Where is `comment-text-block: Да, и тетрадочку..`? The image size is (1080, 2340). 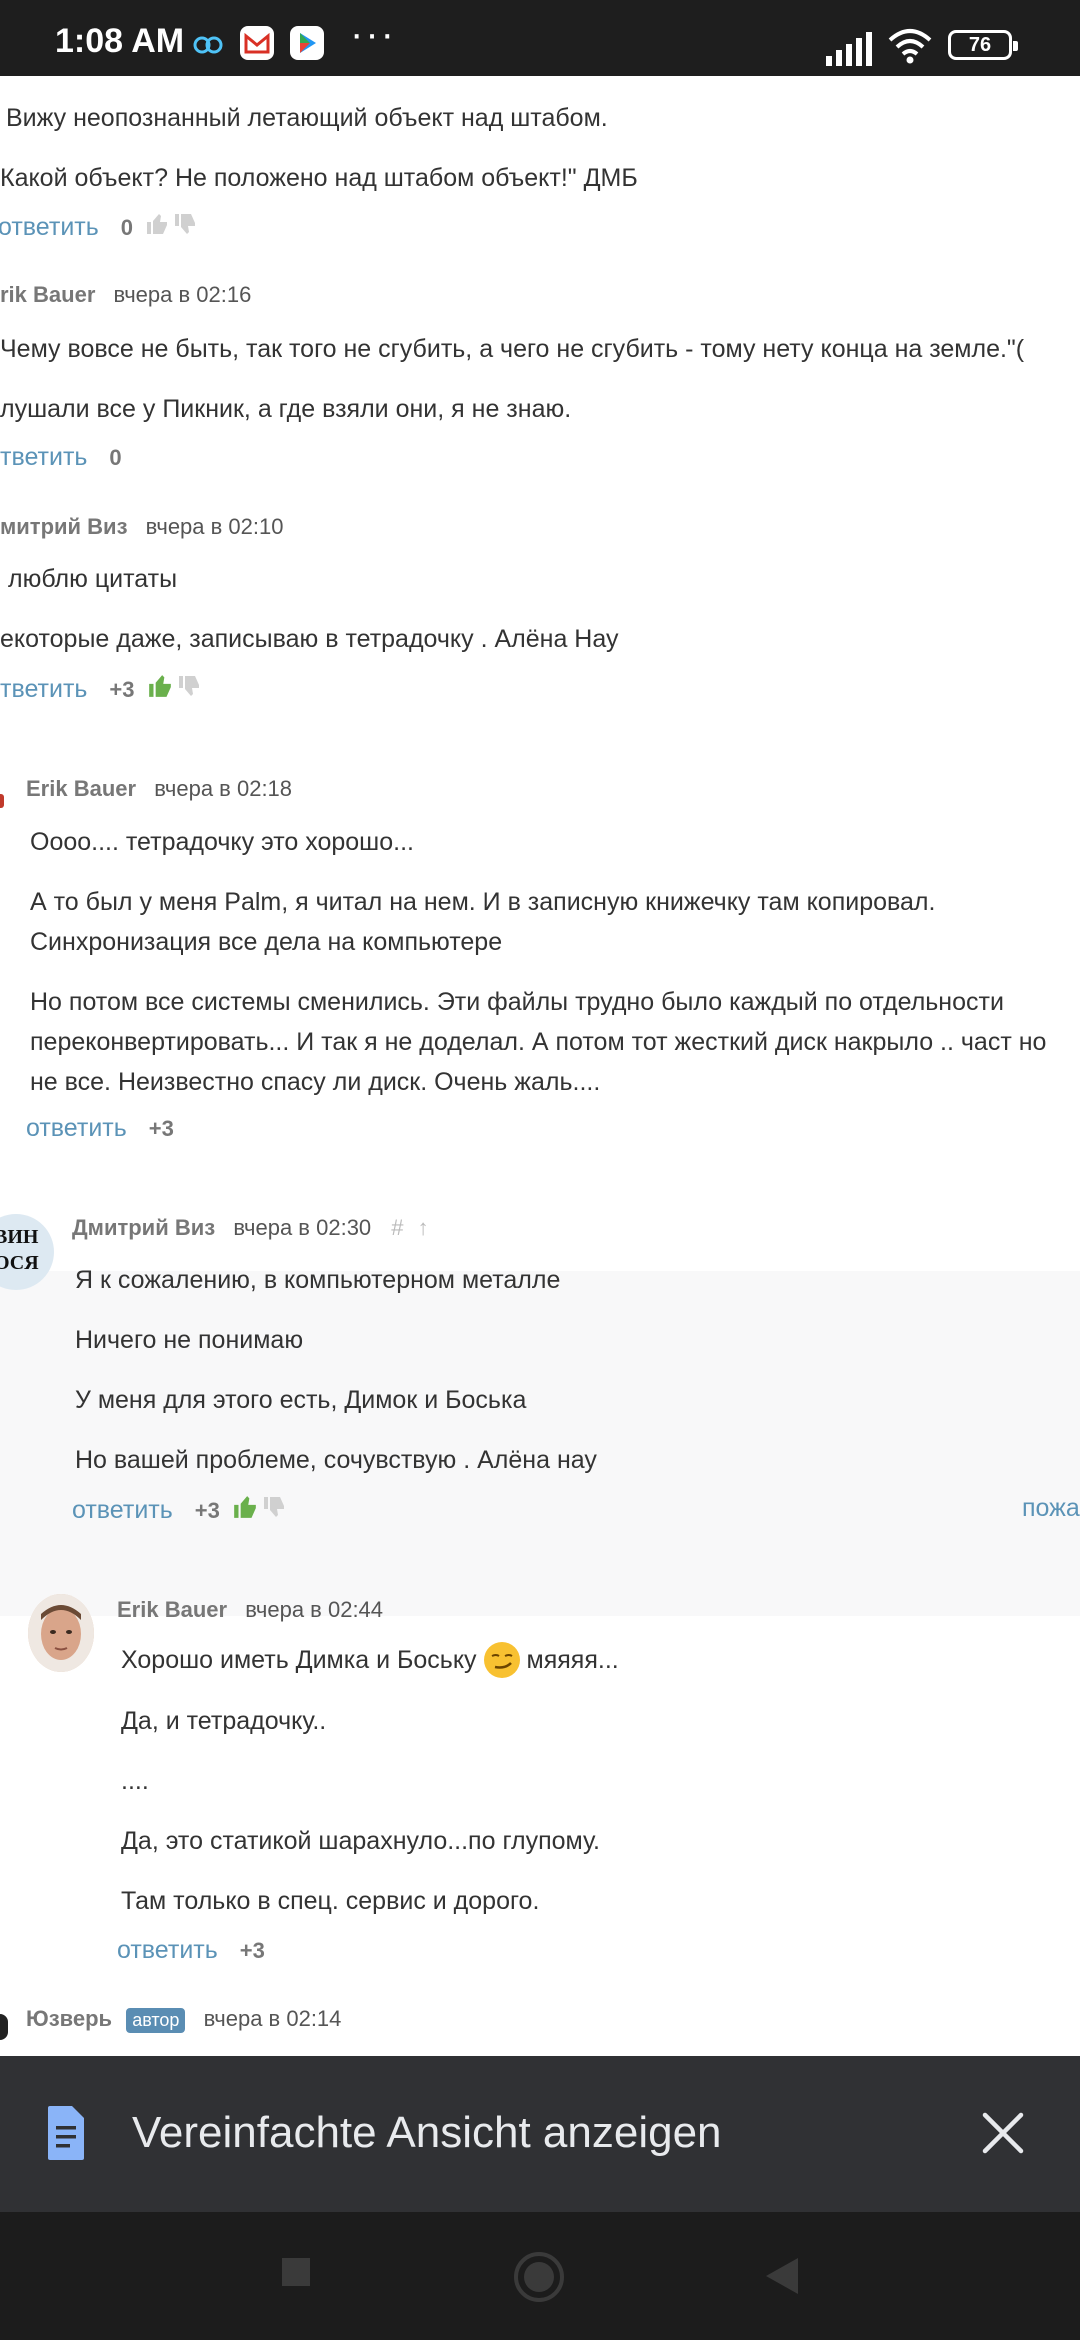
comment-text-block: Да, и тетрадочку.. is located at coordinates (223, 1721).